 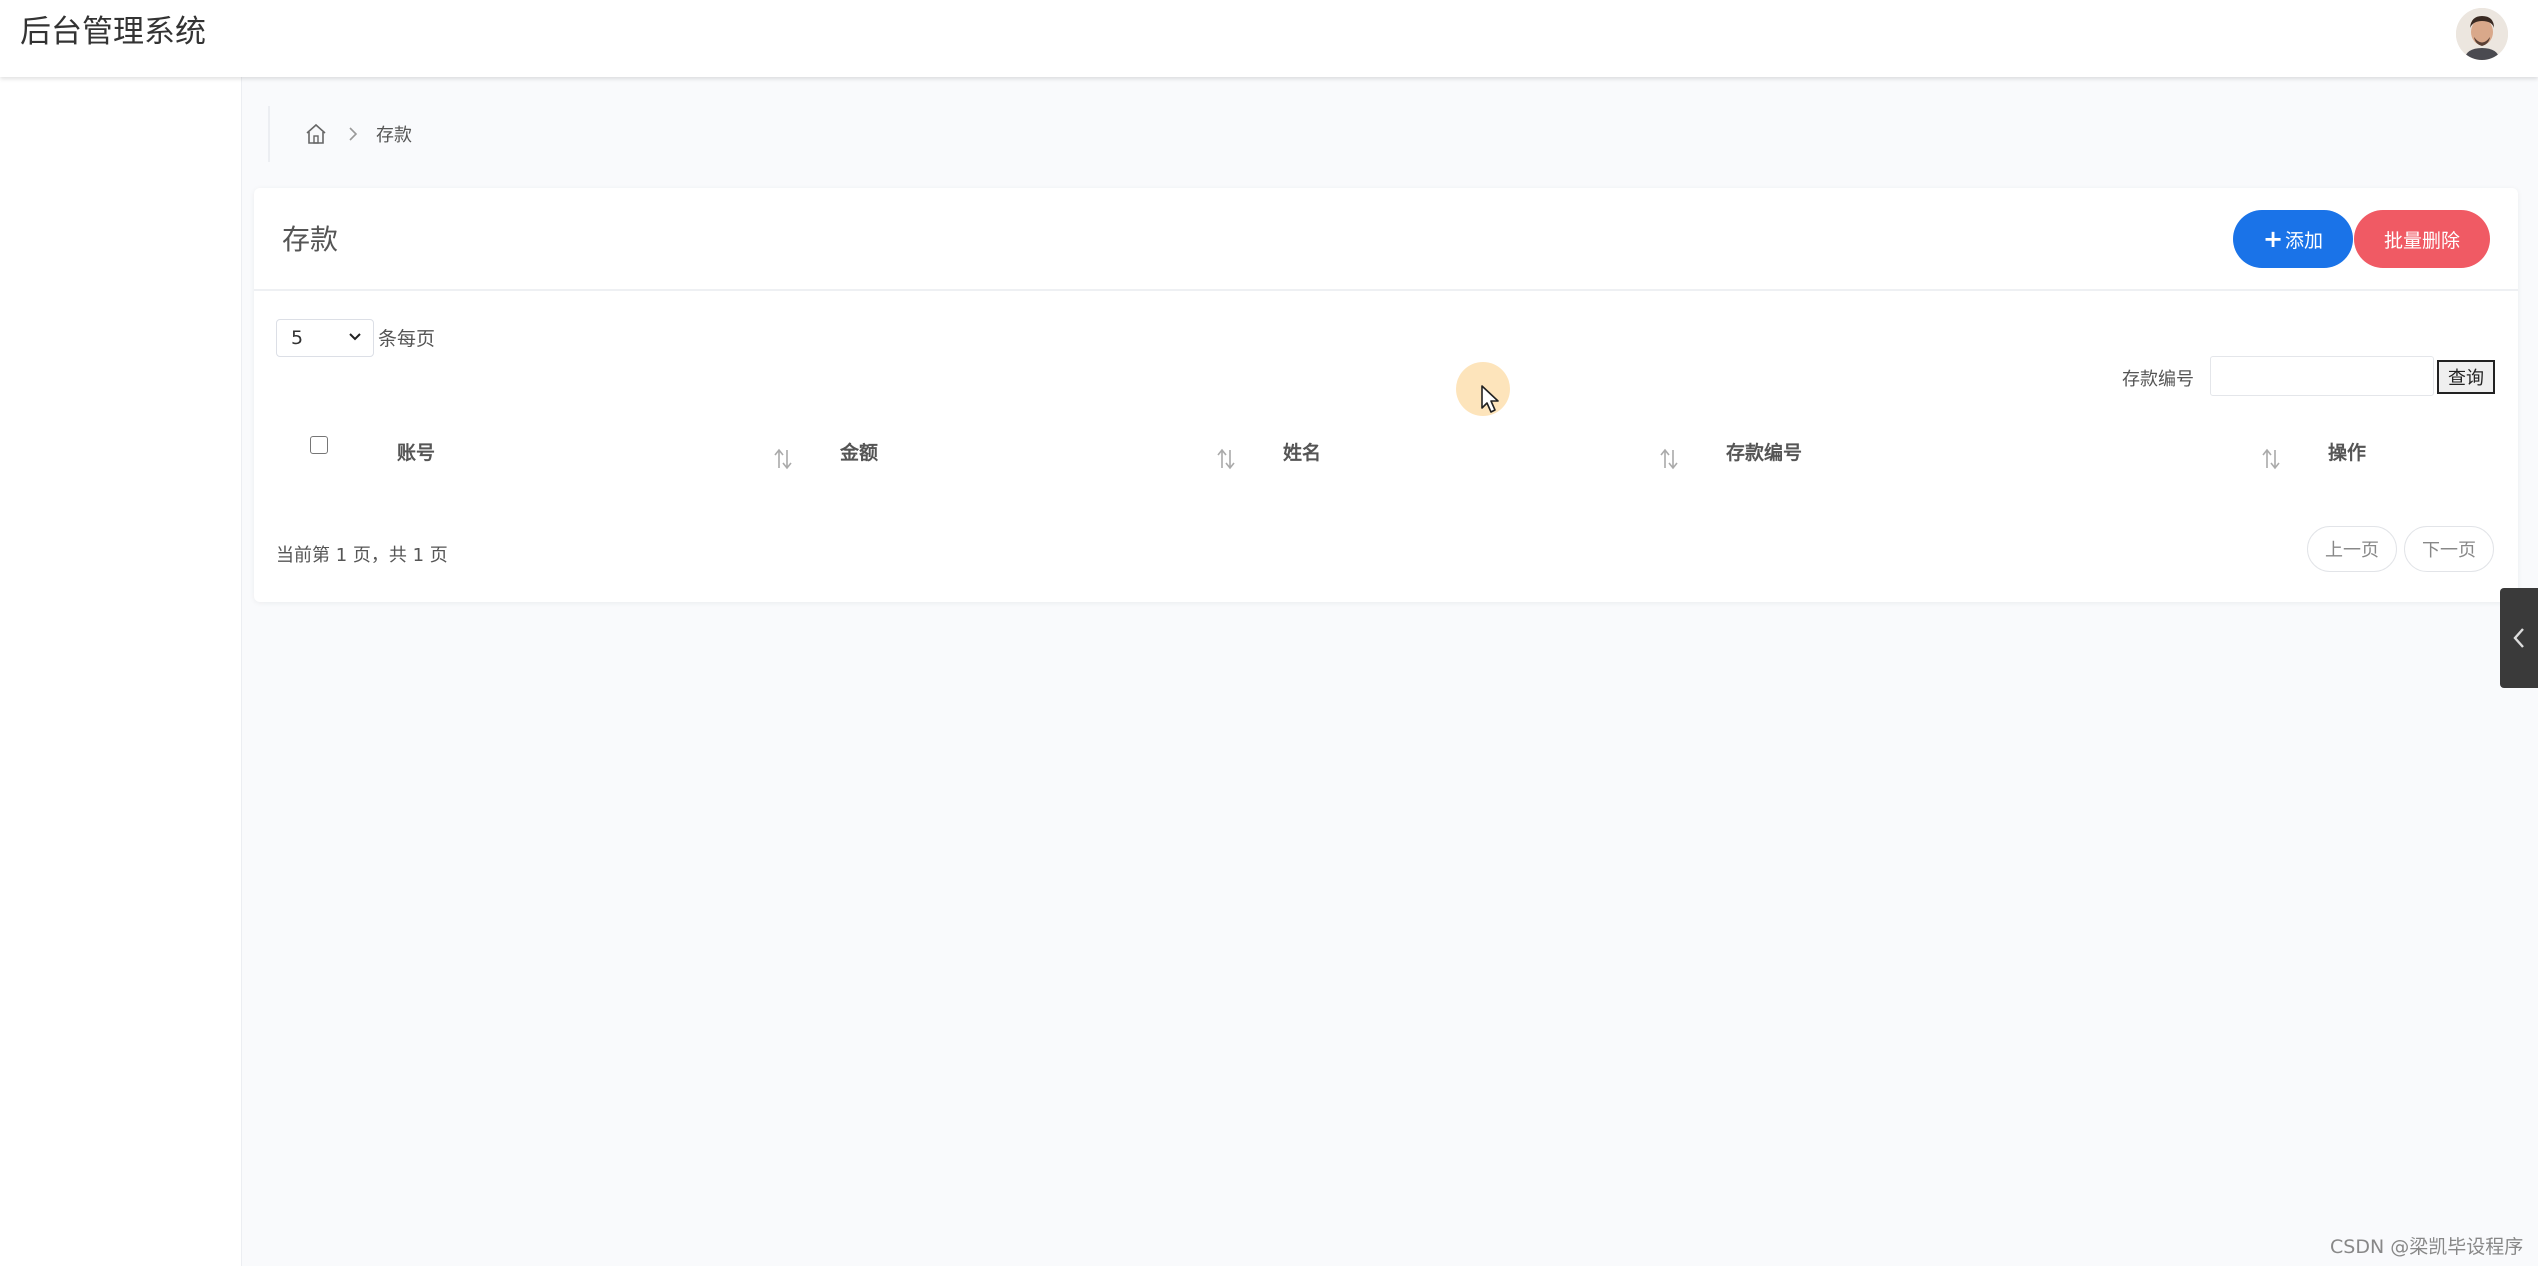 I want to click on page-size-label: 条每页, so click(x=407, y=339).